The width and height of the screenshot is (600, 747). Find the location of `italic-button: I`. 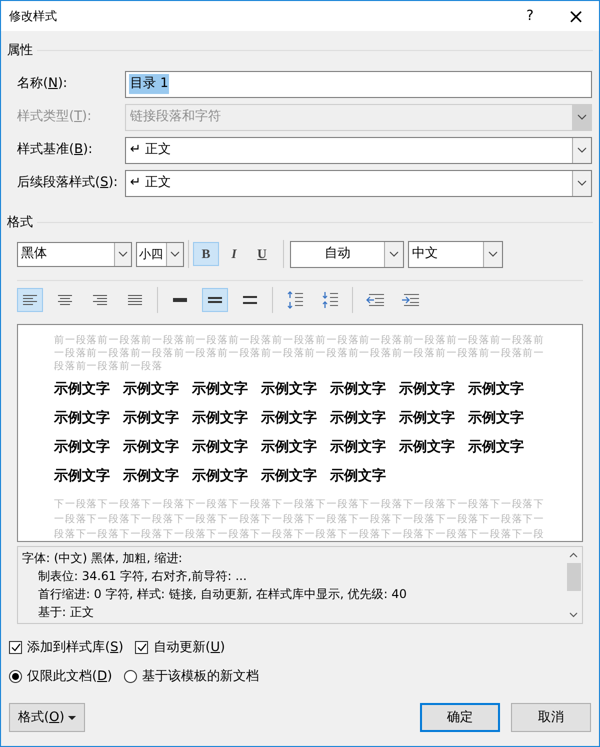

italic-button: I is located at coordinates (234, 254).